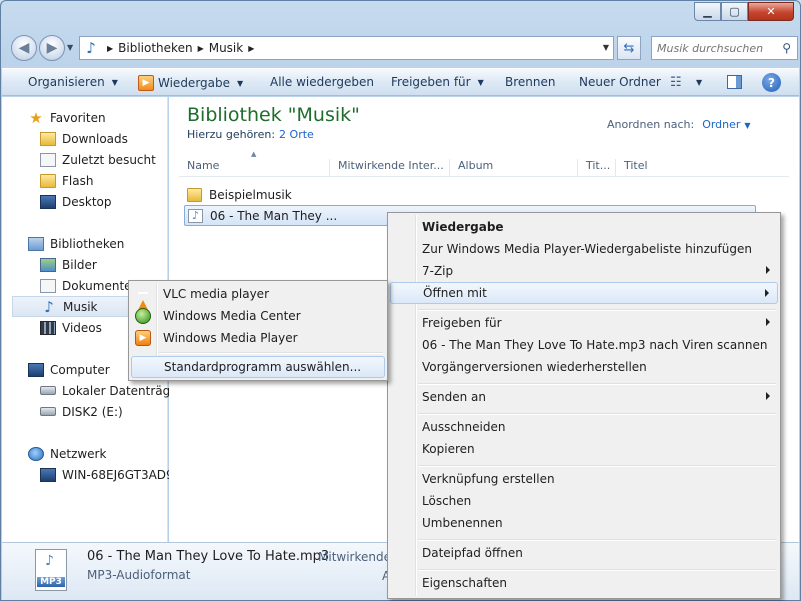 This screenshot has width=801, height=601. I want to click on search-icon: ⚲, so click(786, 48).